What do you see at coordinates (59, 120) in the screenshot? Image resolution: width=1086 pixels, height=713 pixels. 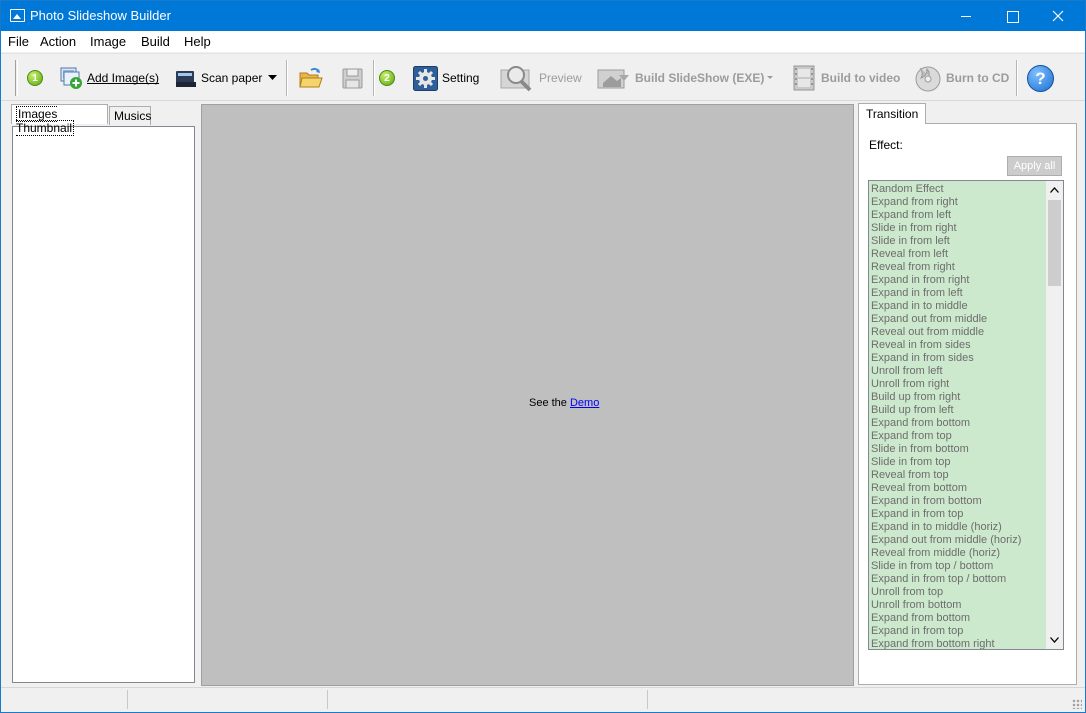 I see `tab-images-thumbnail: Images Thumbnail` at bounding box center [59, 120].